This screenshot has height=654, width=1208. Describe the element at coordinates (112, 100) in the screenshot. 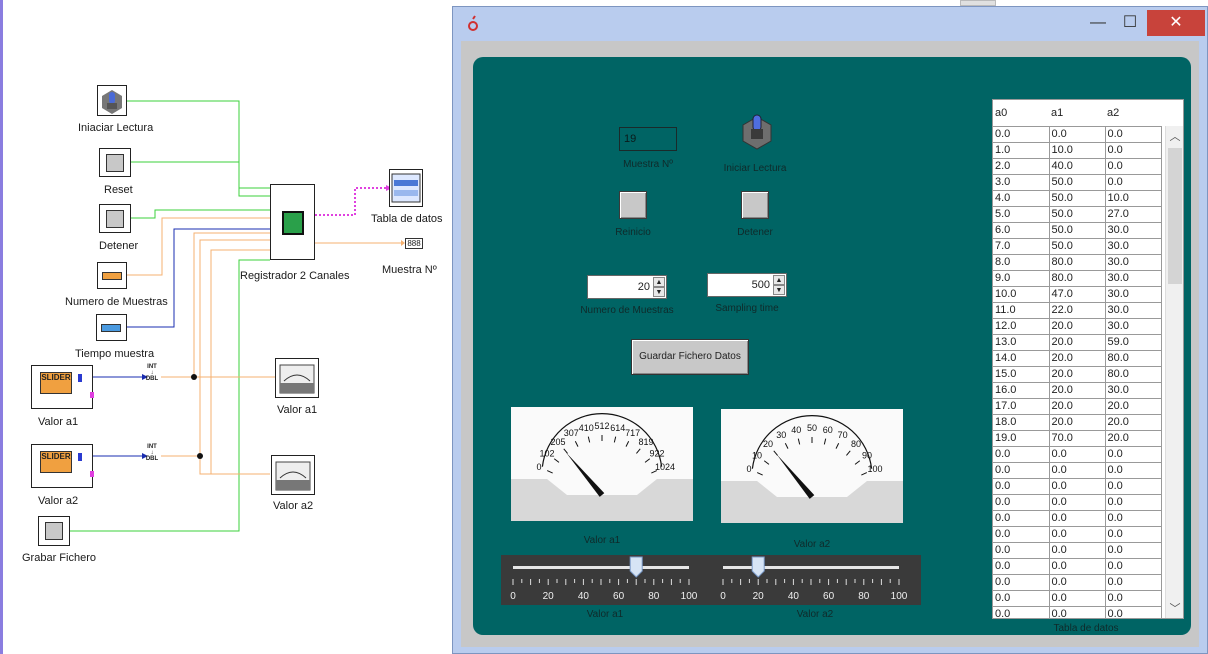

I see `toggle-block` at that location.